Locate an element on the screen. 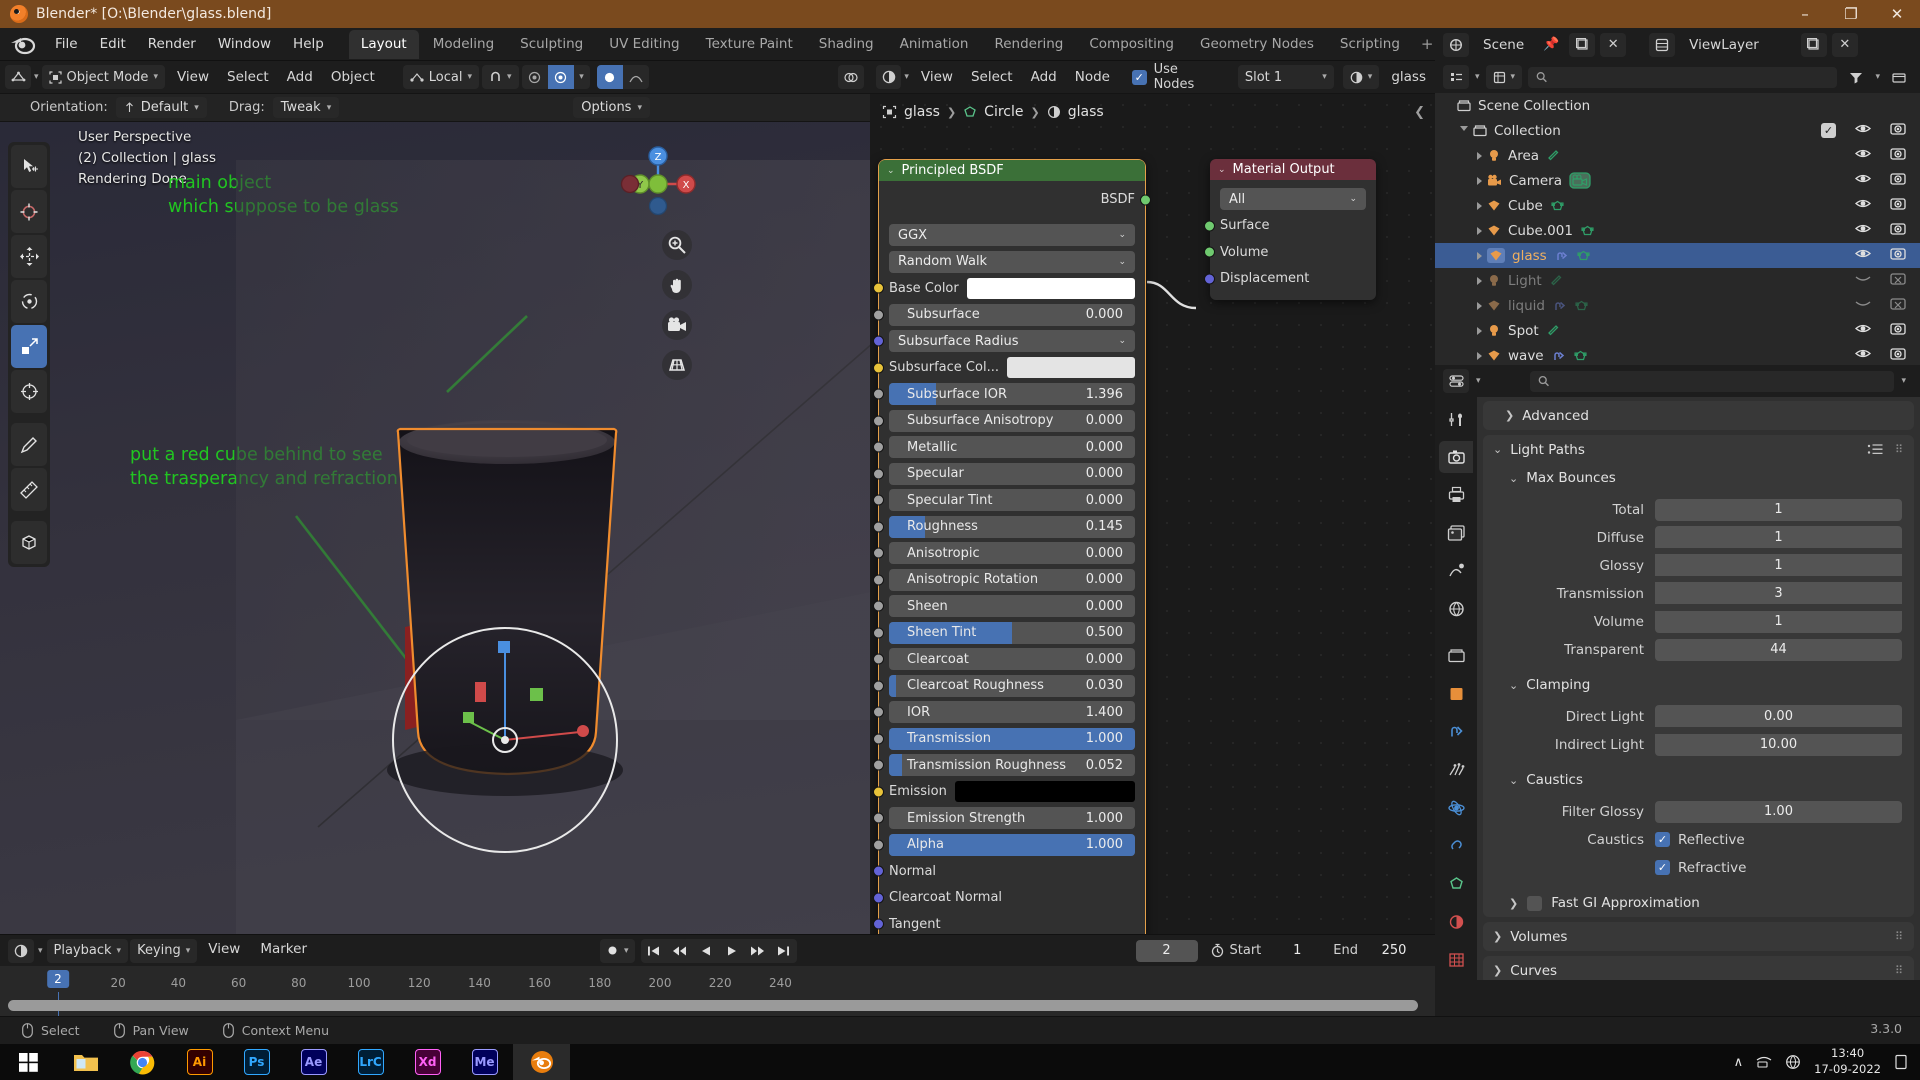  material-name-field: glass is located at coordinates (1408, 77).